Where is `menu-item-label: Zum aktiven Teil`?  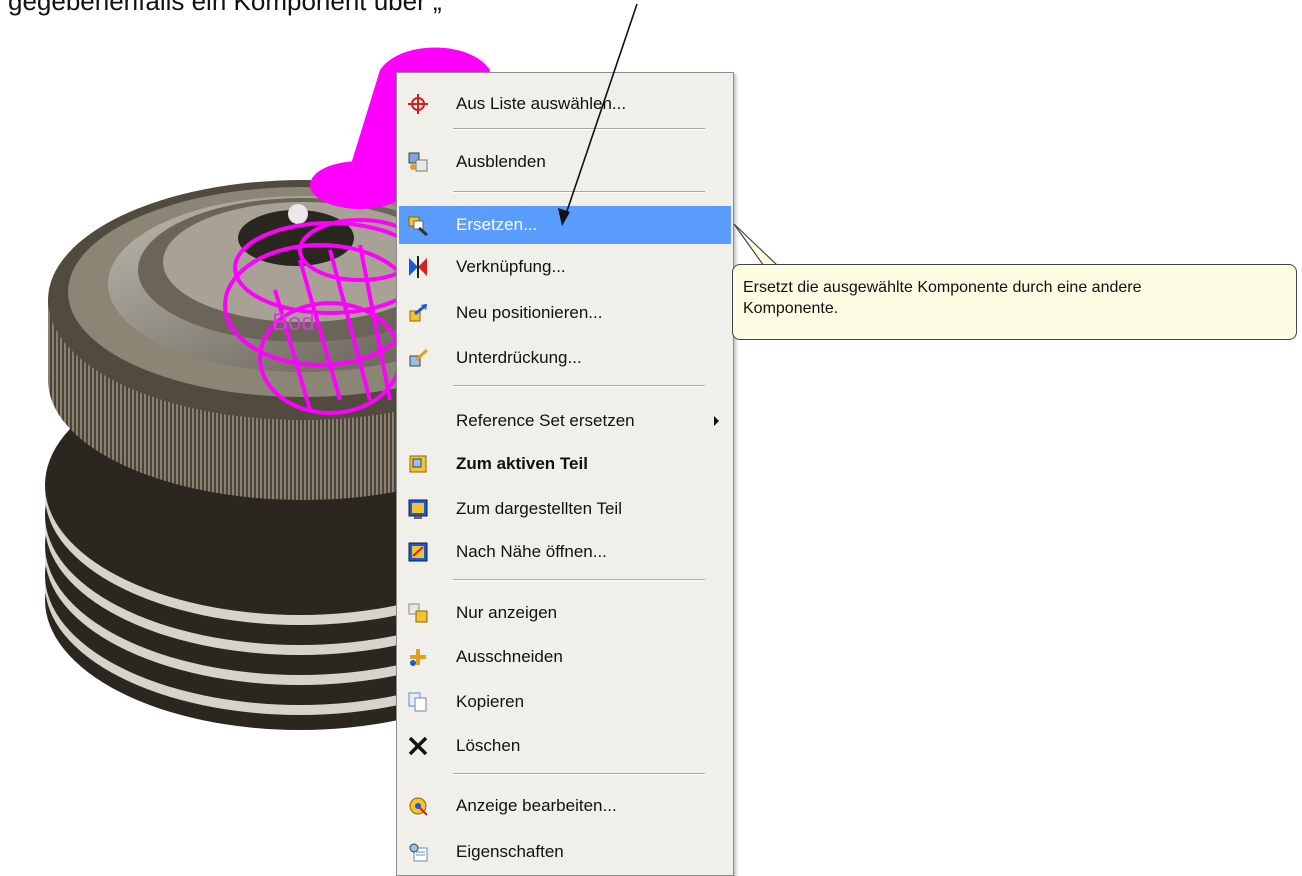
menu-item-label: Zum aktiven Teil is located at coordinates (522, 463).